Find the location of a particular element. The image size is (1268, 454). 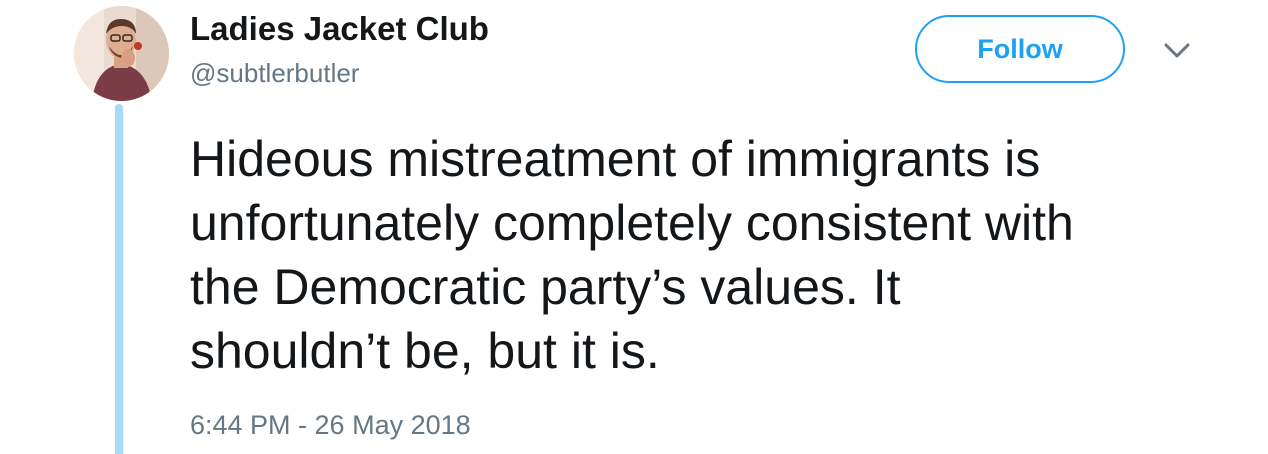

avatar is located at coordinates (121, 53).